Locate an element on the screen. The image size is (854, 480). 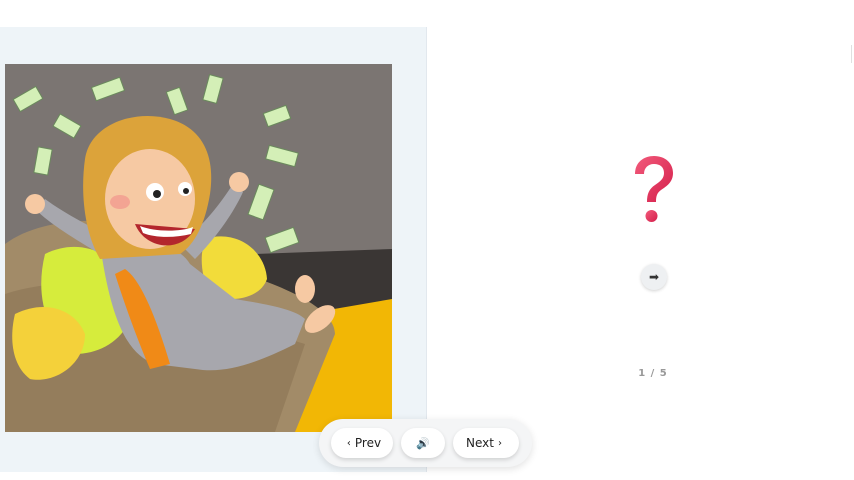
navigation-bar: ‹ Prev 🔊 Next › is located at coordinates (425, 443).